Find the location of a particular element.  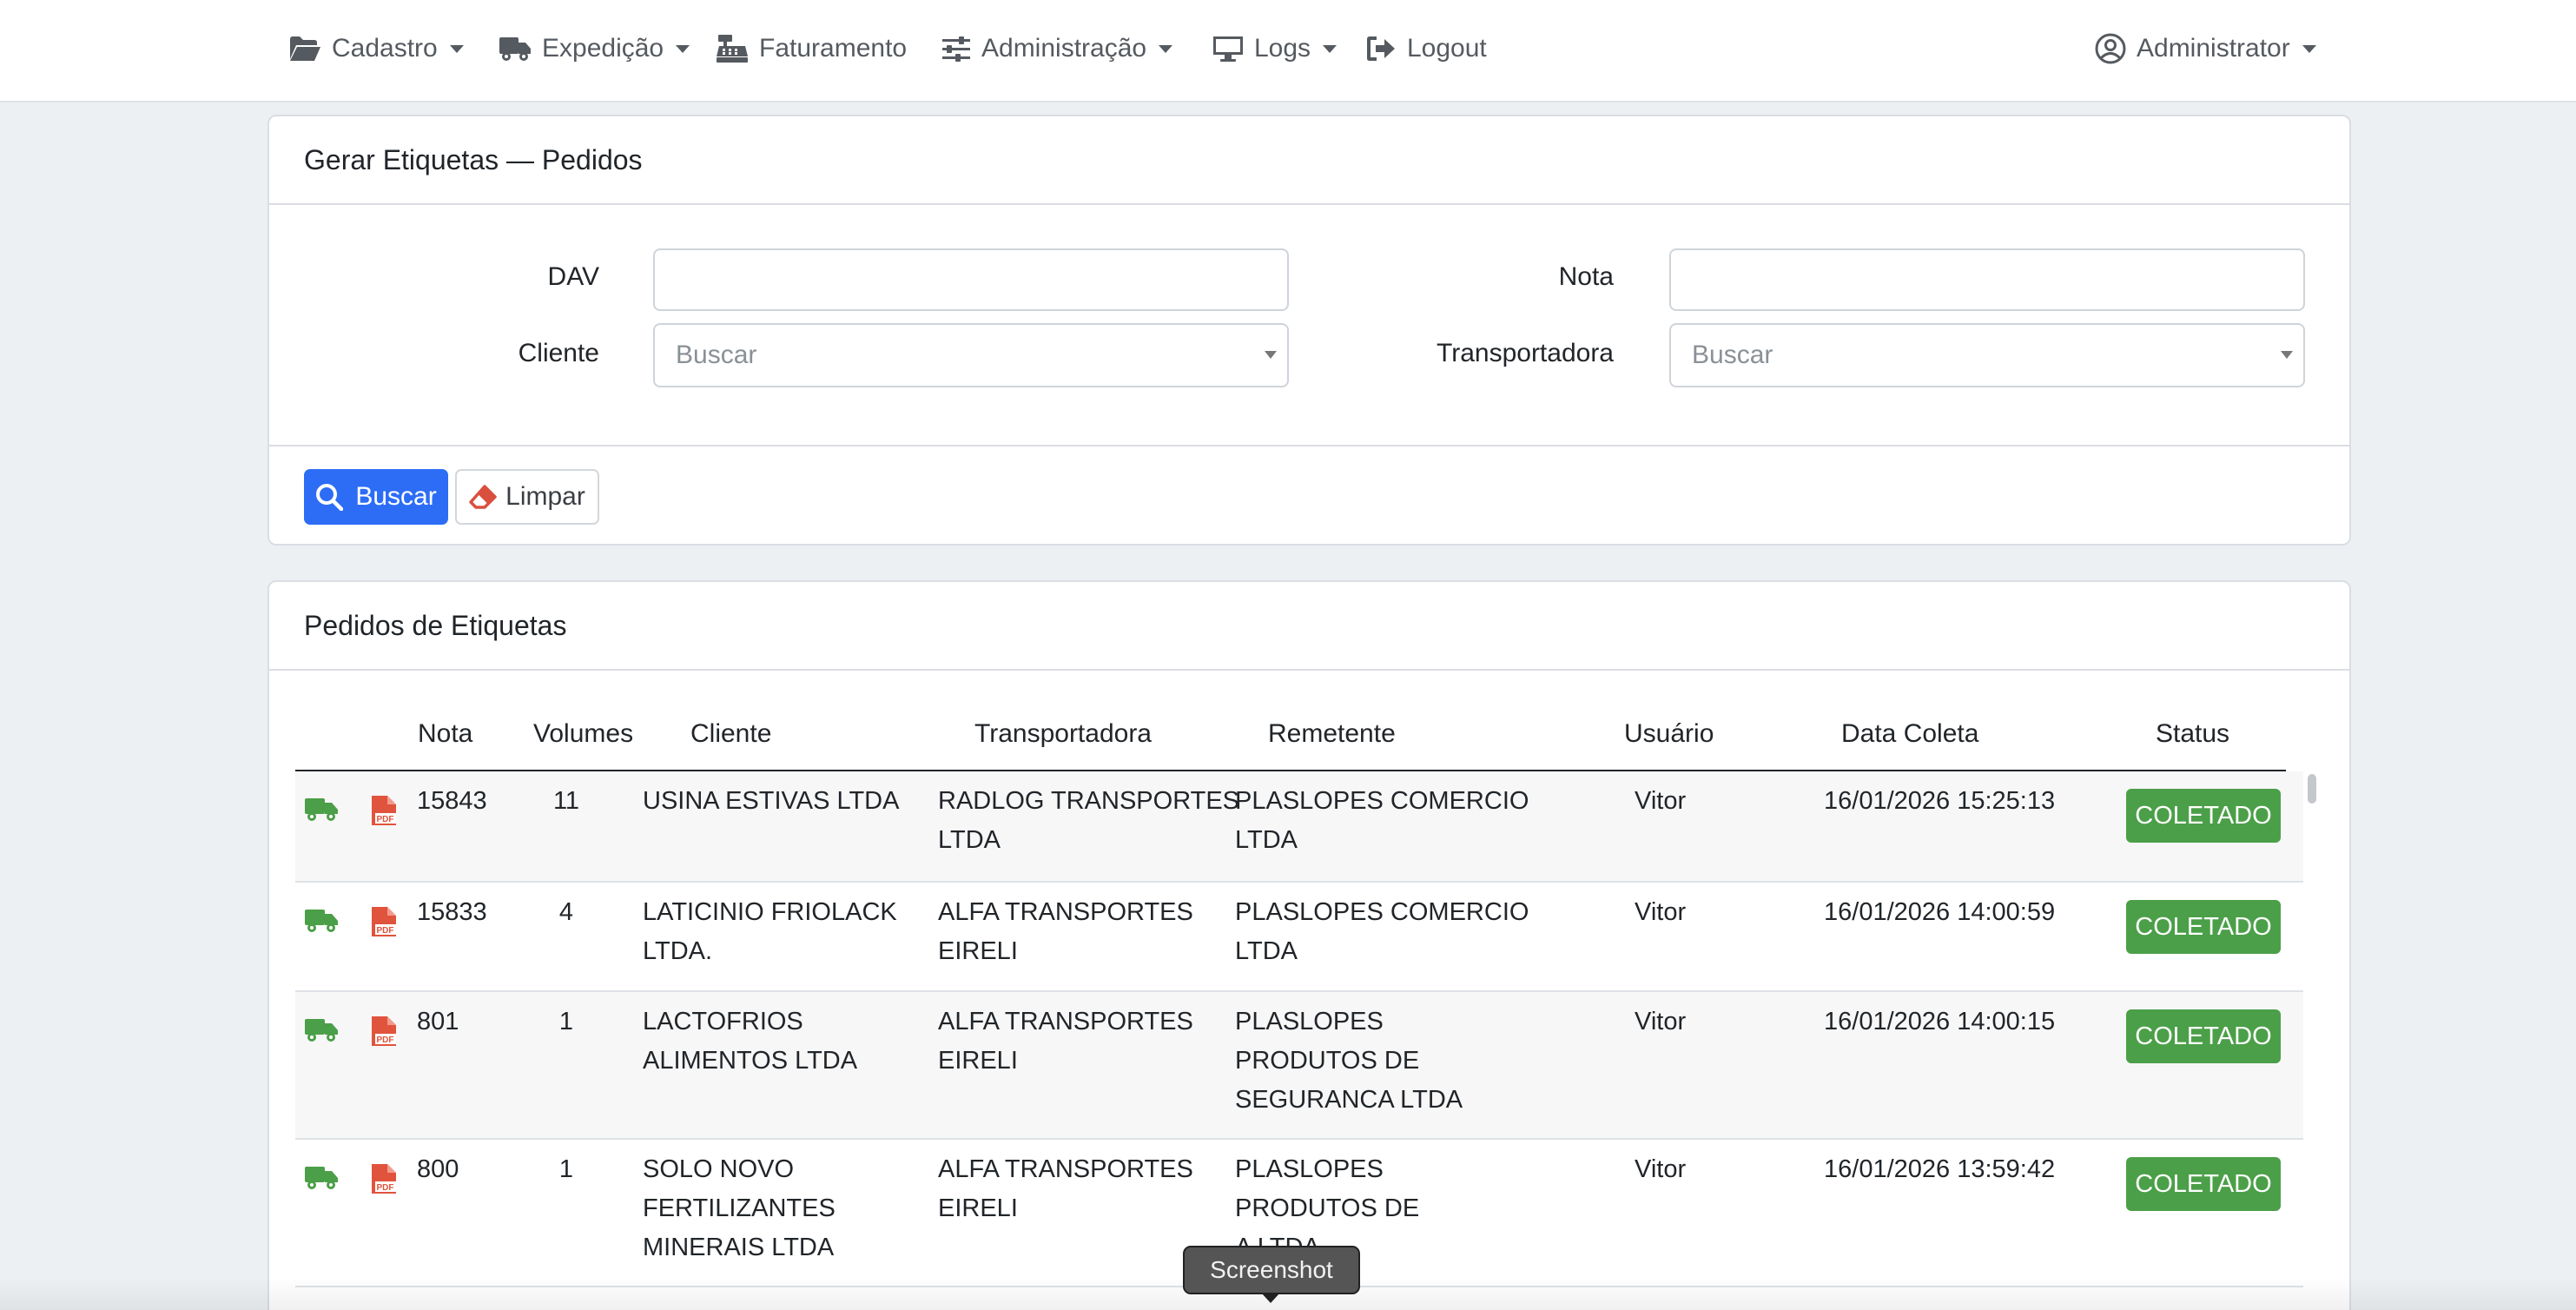

cliente-select: Buscar is located at coordinates (971, 355).